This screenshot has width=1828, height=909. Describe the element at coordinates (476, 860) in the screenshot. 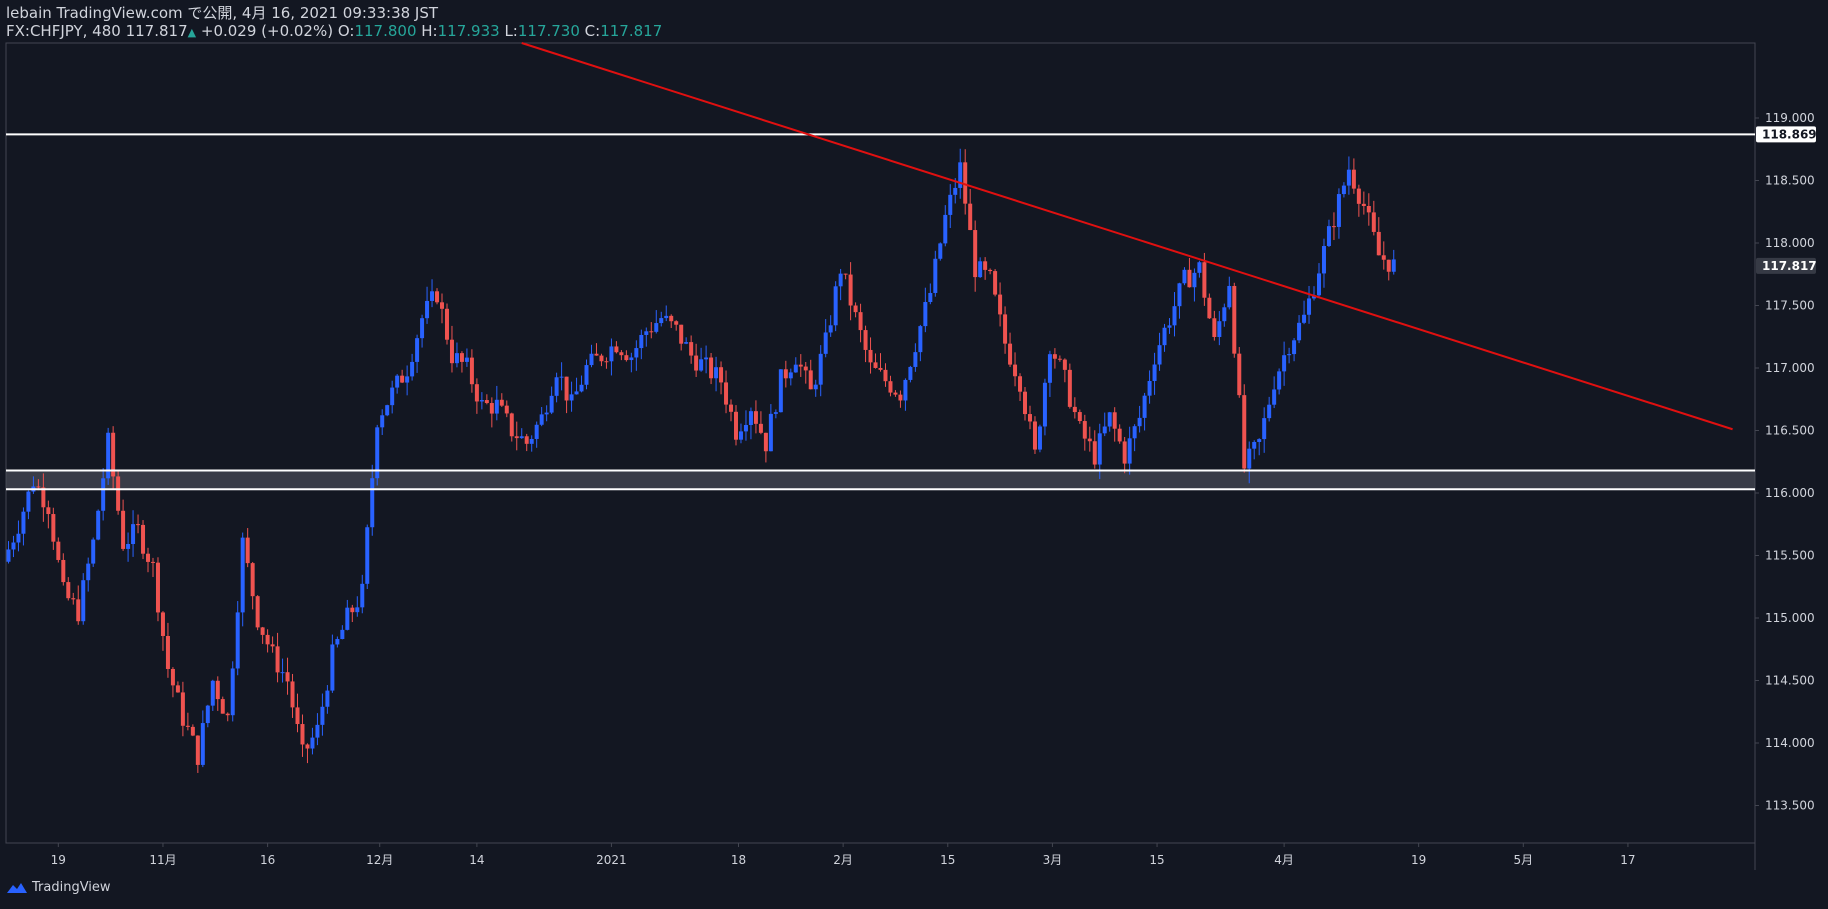

I see `x-tick-label: 14` at that location.